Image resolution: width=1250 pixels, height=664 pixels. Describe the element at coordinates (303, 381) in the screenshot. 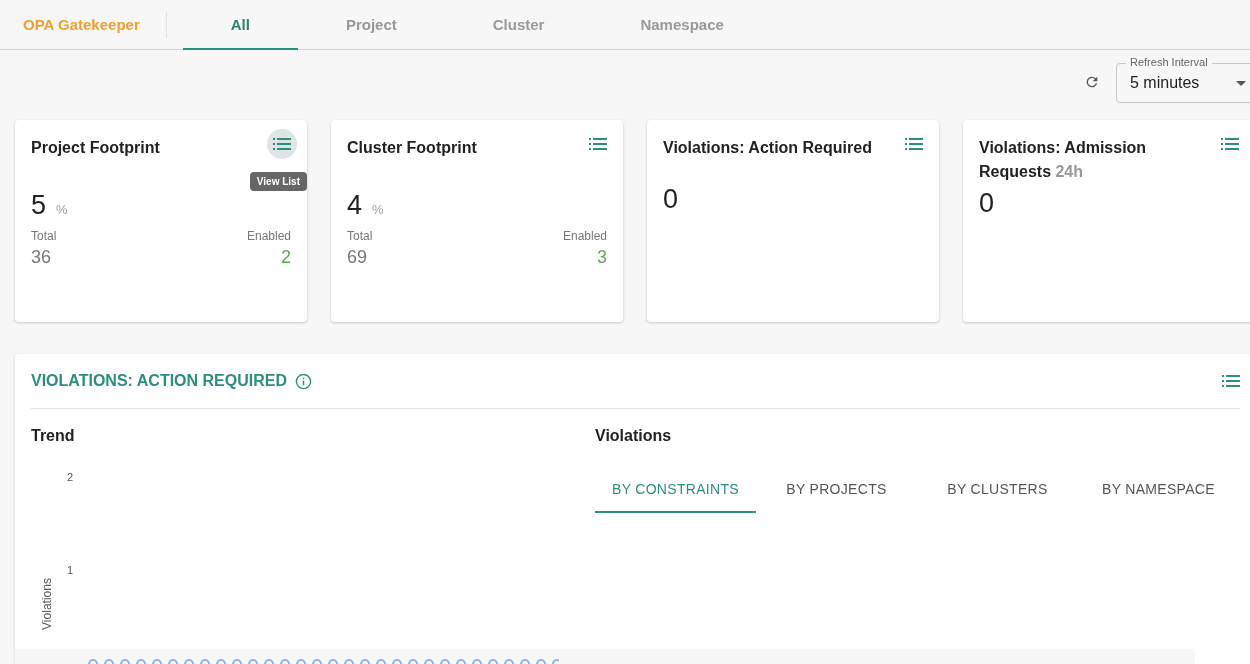

I see `info-icon` at that location.